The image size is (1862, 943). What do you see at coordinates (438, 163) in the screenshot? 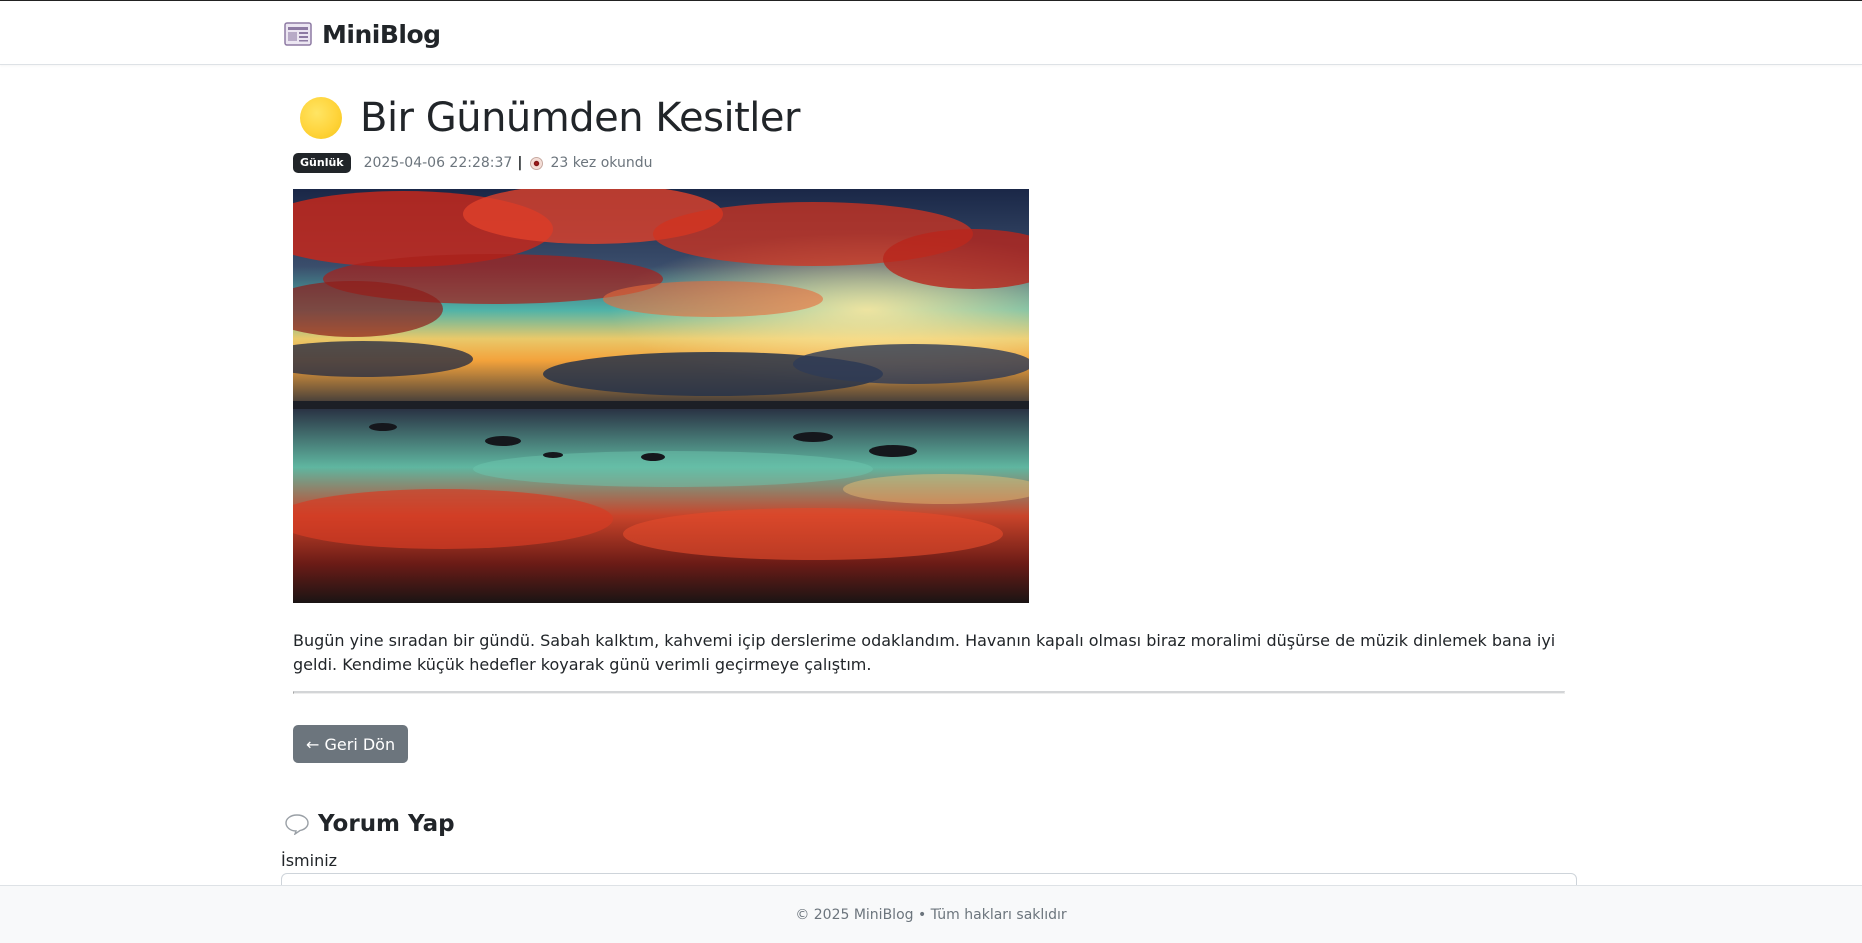
I see `post-datetime: 2025-04-06 22:28:37` at bounding box center [438, 163].